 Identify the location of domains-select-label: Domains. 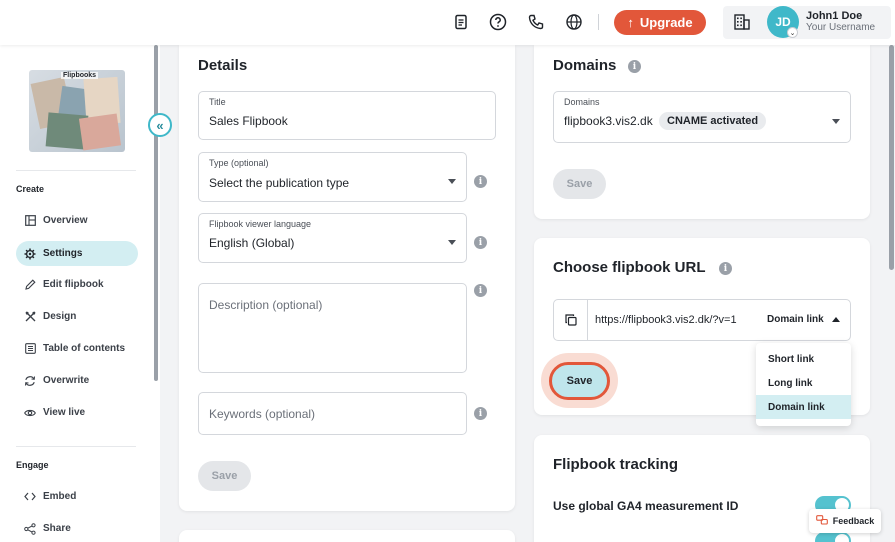
(582, 102).